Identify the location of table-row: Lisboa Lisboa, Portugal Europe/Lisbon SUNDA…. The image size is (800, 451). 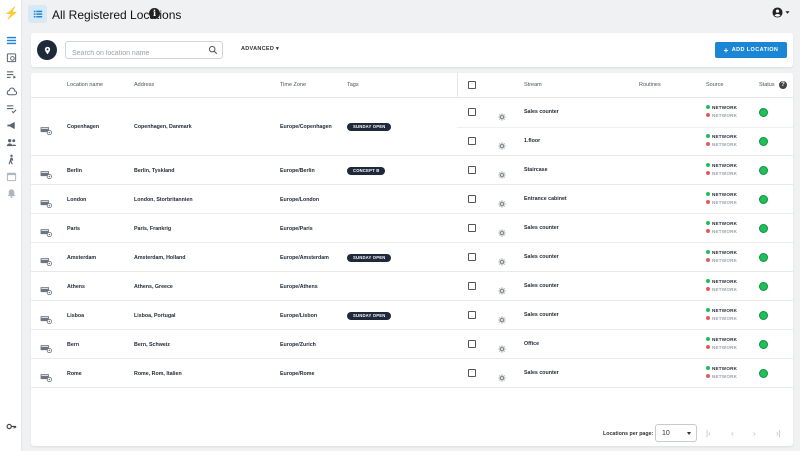
(412, 315).